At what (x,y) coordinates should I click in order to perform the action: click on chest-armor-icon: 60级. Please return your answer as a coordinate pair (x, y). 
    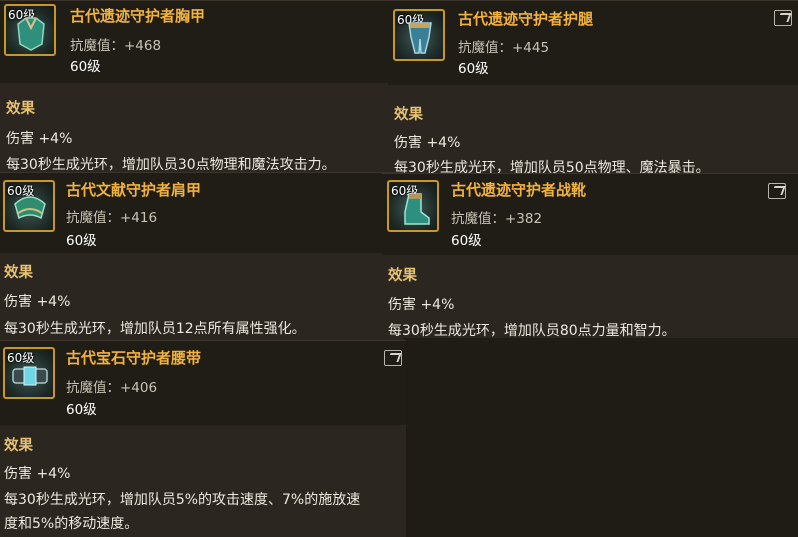
    Looking at the image, I should click on (30, 30).